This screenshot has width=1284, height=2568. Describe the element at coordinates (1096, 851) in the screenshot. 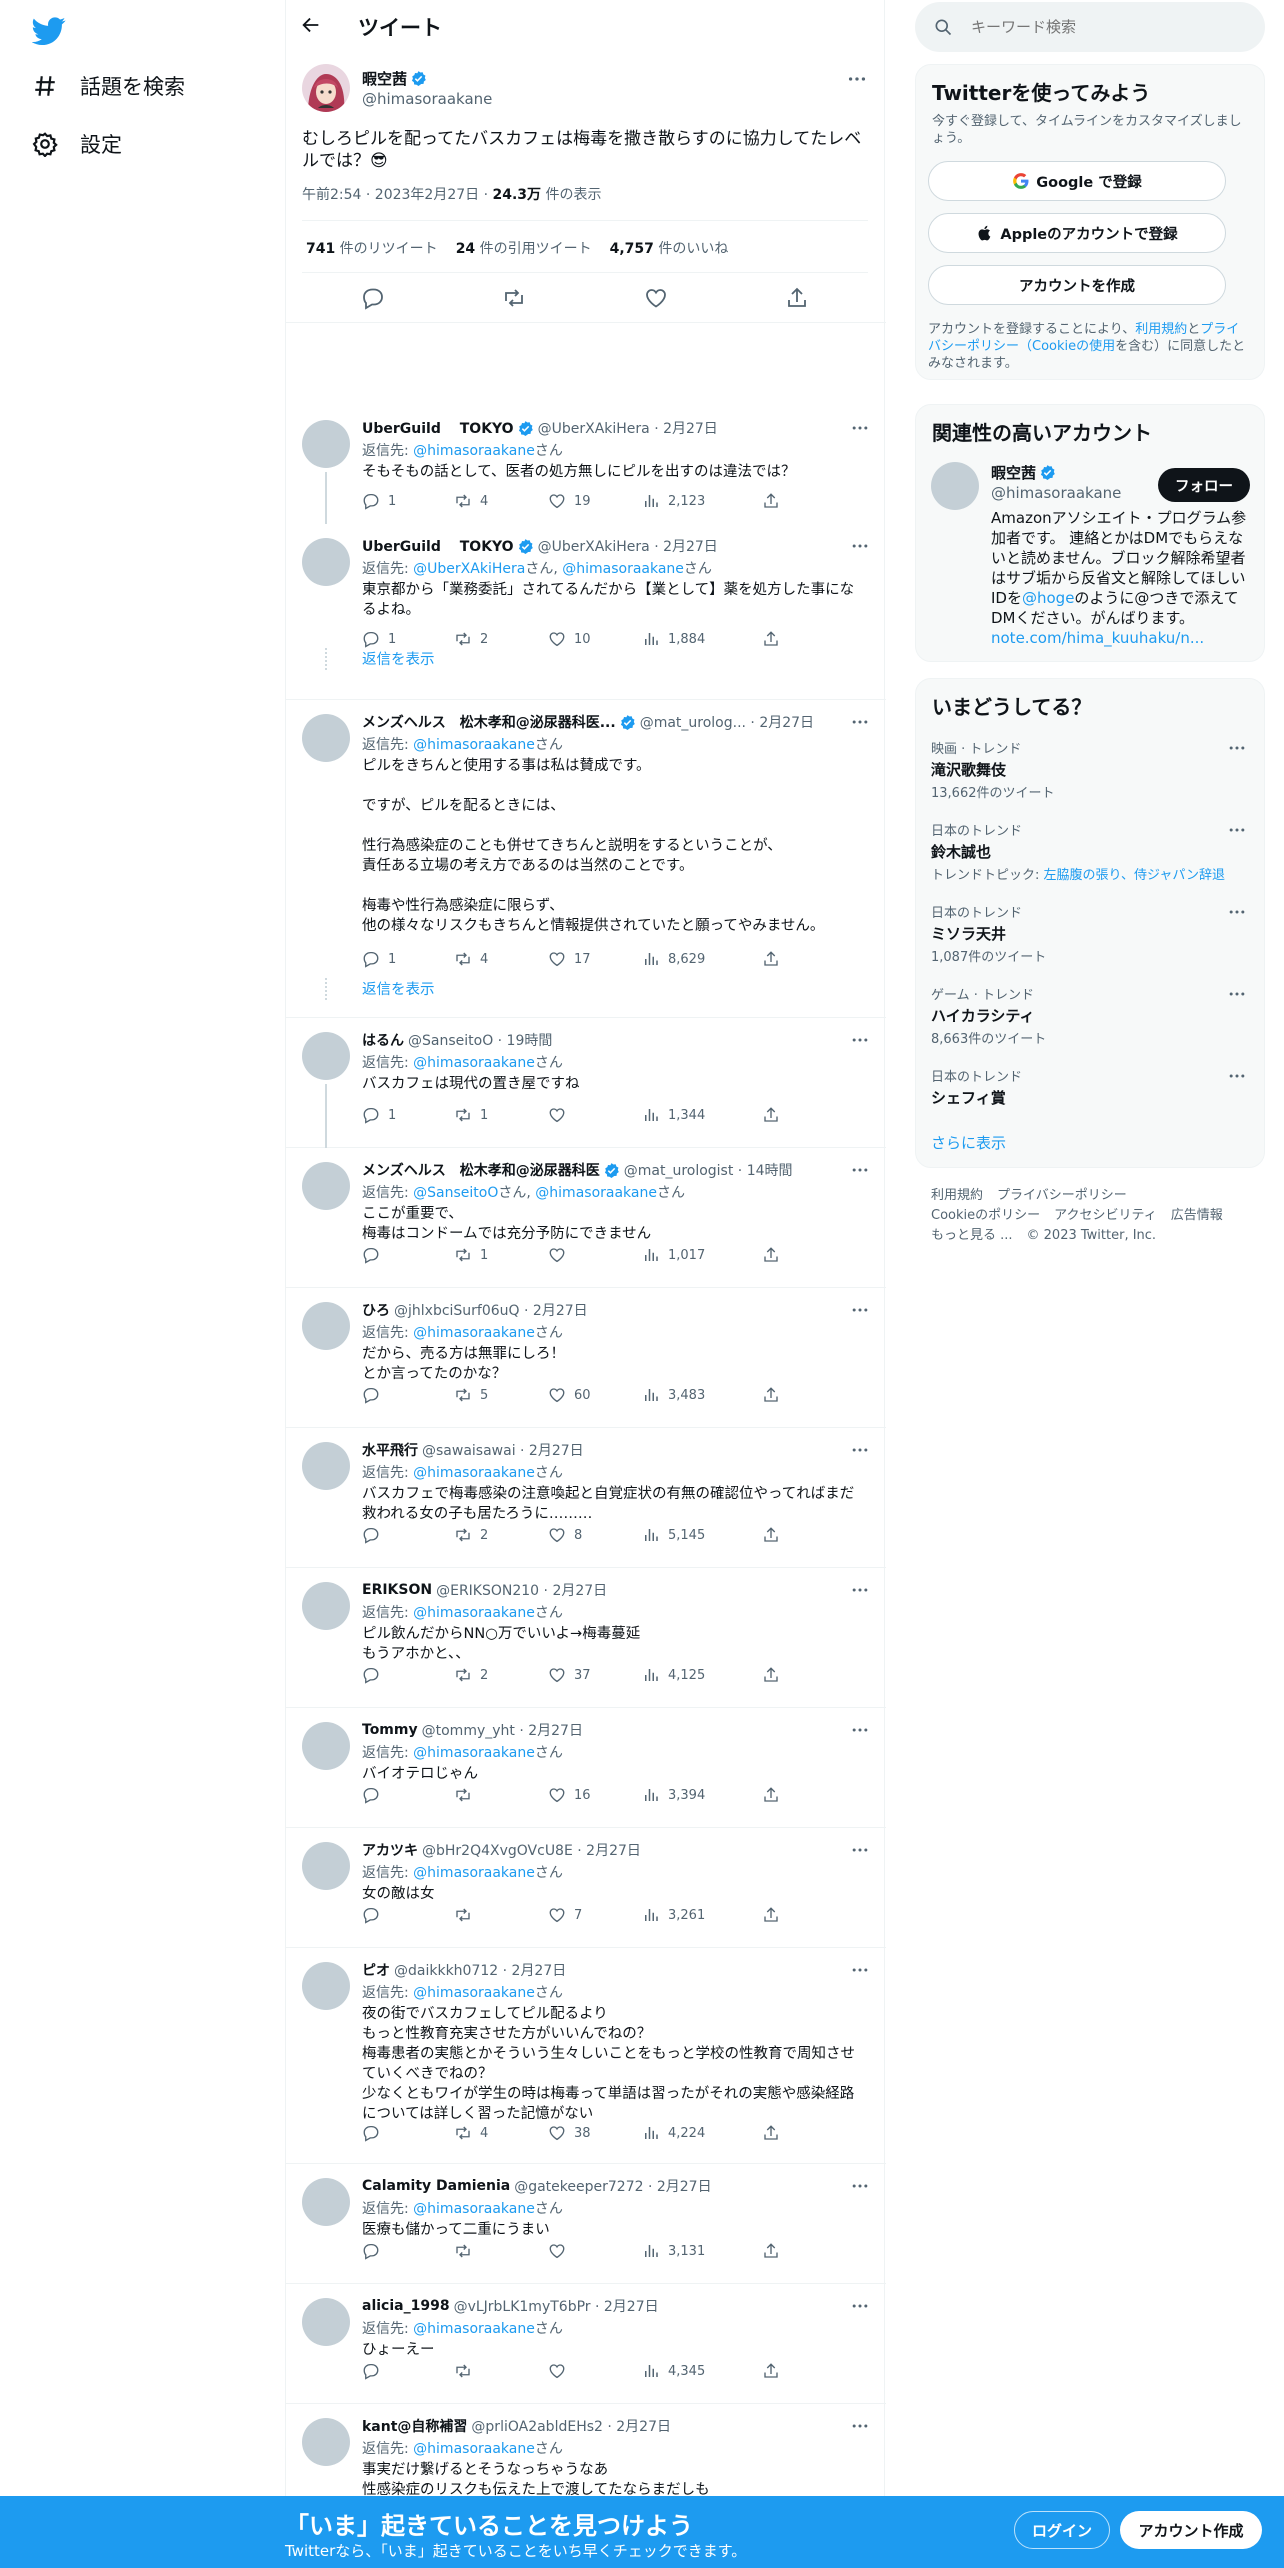

I see `trend-item: 日本のトレンド 鈴木誠也 トレンドトピック: 左脇腹の張り、侍ジャパン辞退` at that location.